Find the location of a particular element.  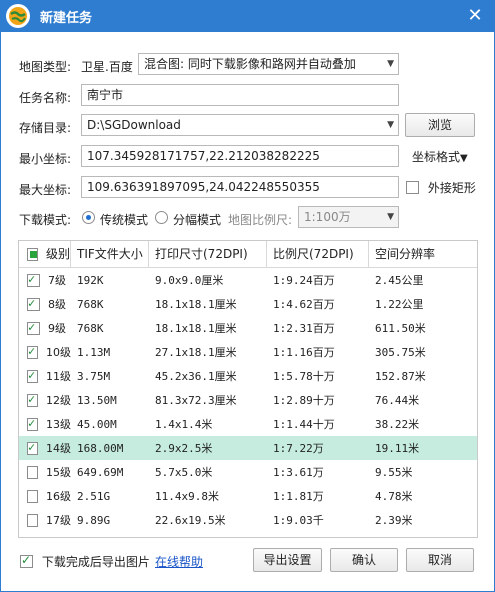

header-resolution: 空间分辨率 is located at coordinates (423, 254).